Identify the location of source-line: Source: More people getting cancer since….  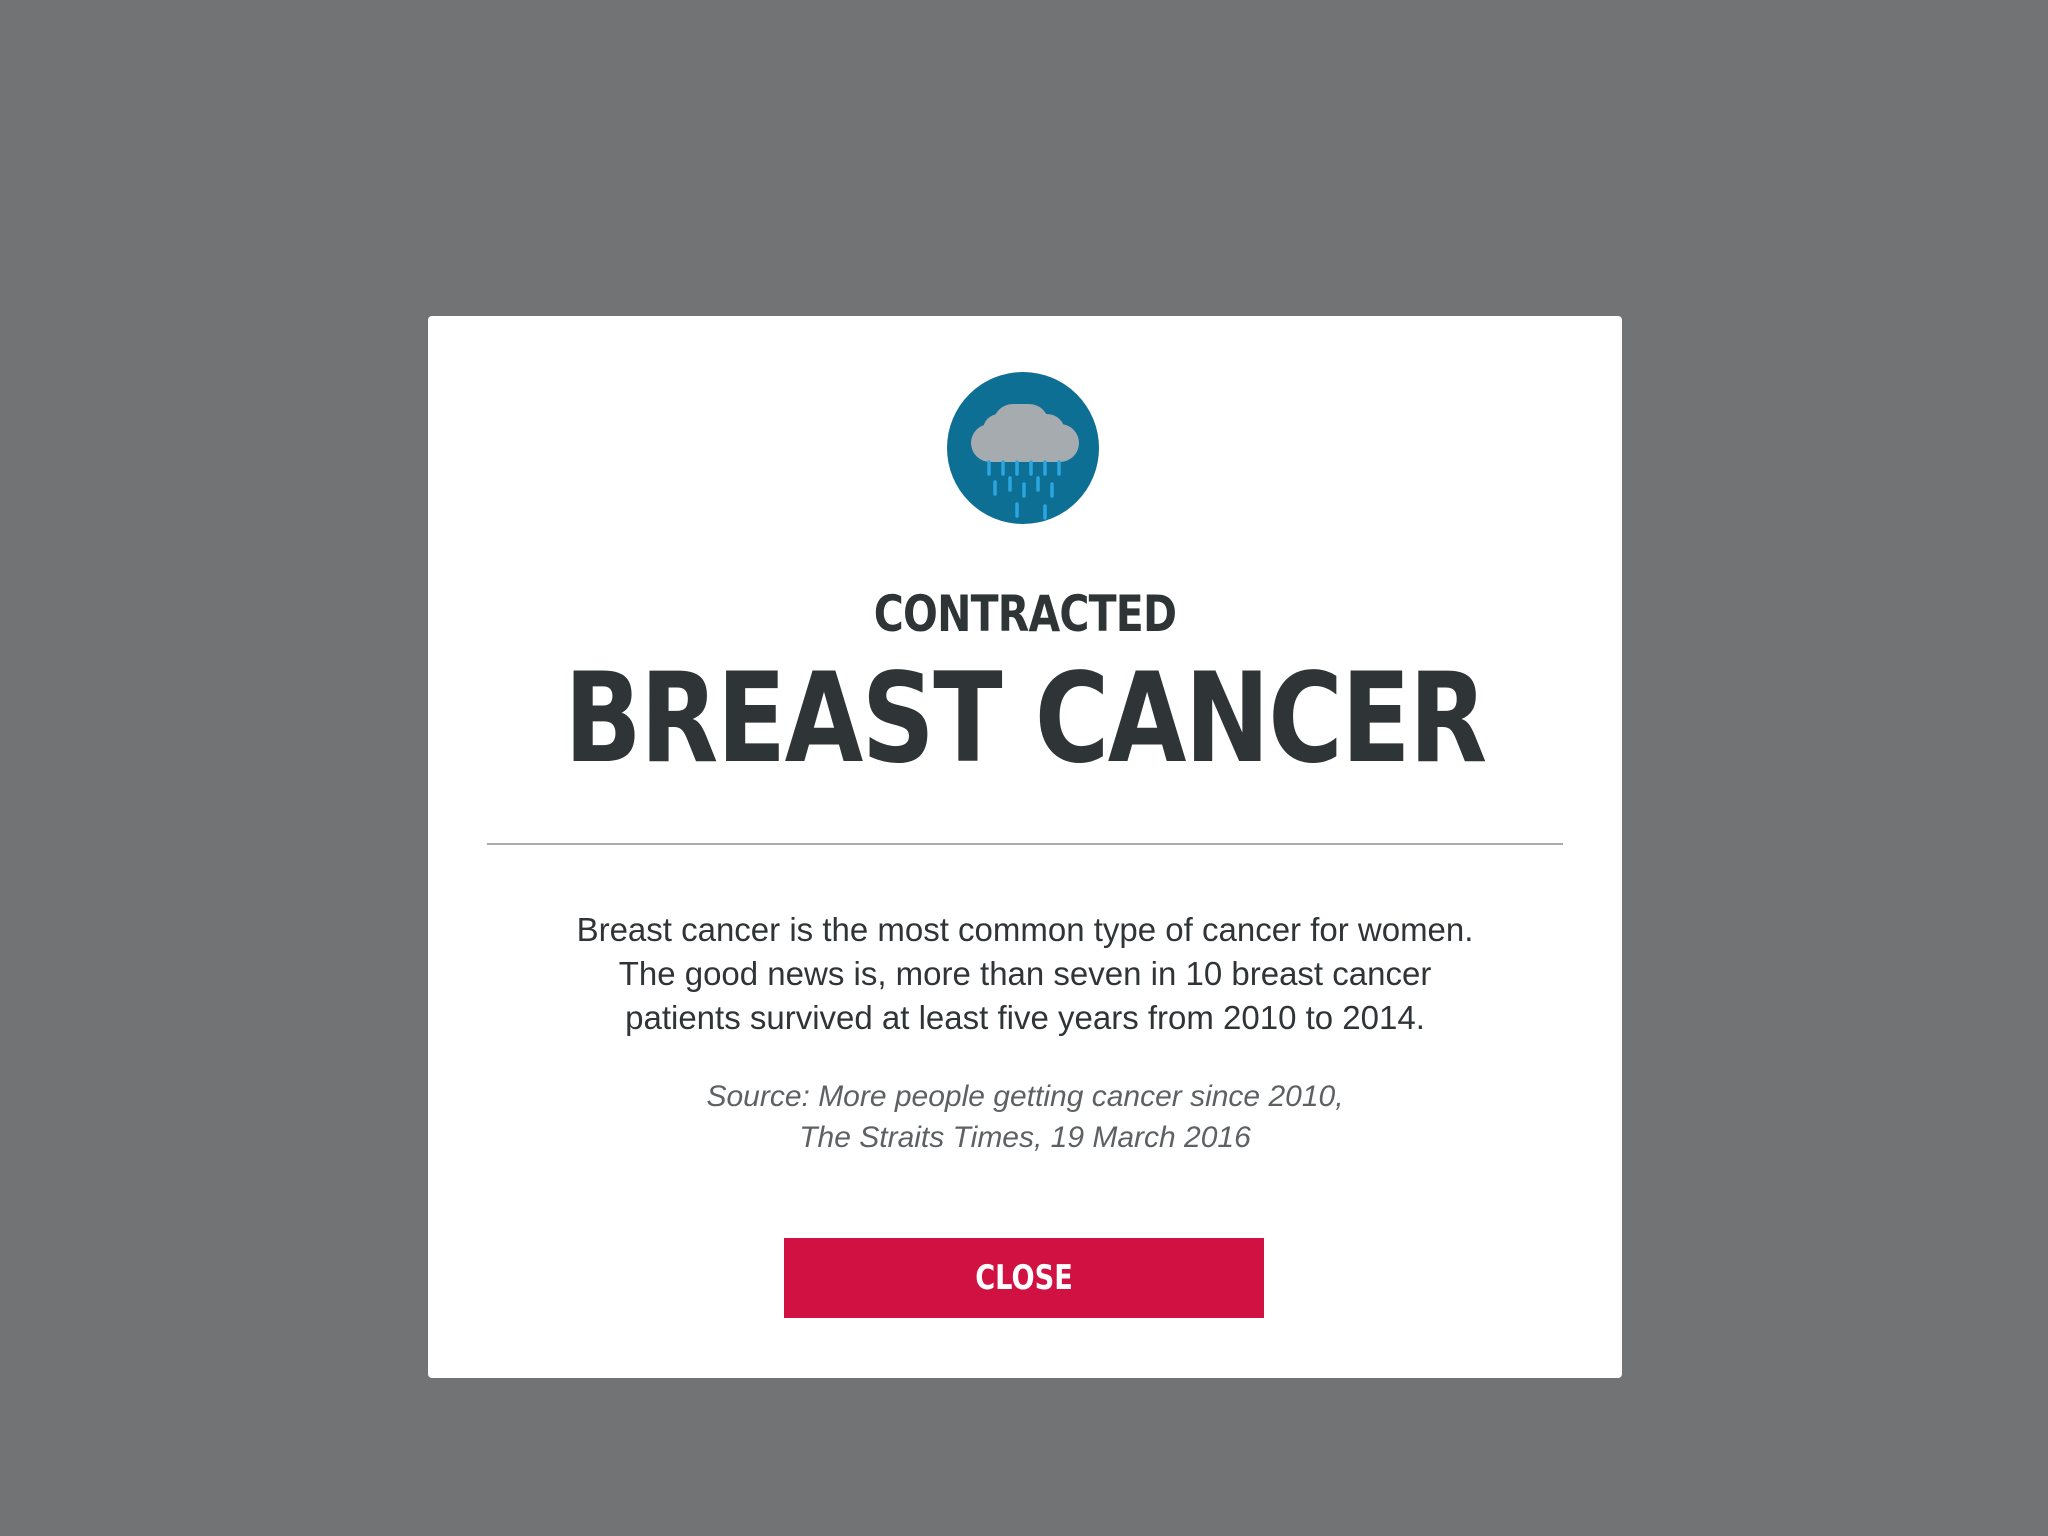
(1025, 1096).